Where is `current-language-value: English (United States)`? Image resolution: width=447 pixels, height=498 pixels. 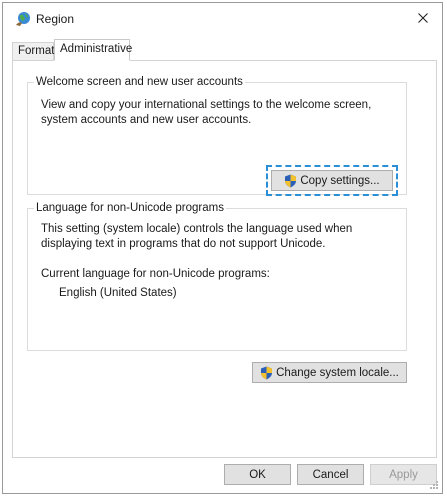
current-language-value: English (United States) is located at coordinates (118, 293).